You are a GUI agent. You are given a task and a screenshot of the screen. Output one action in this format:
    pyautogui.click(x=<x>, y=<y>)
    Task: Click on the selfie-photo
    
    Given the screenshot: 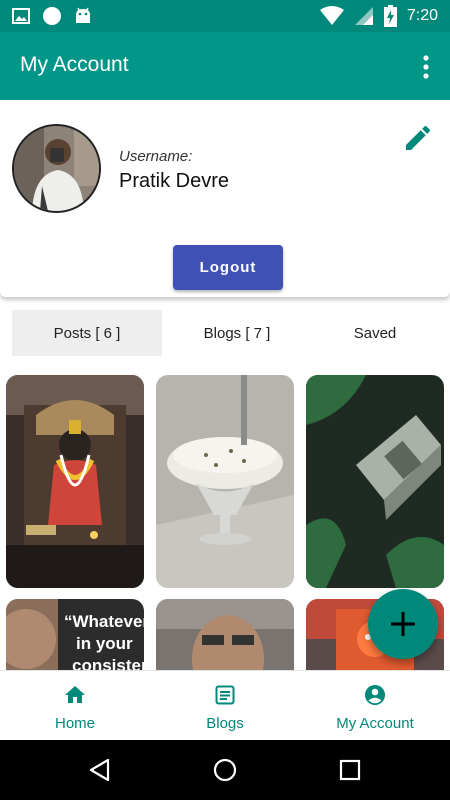 What is the action you would take?
    pyautogui.click(x=225, y=634)
    